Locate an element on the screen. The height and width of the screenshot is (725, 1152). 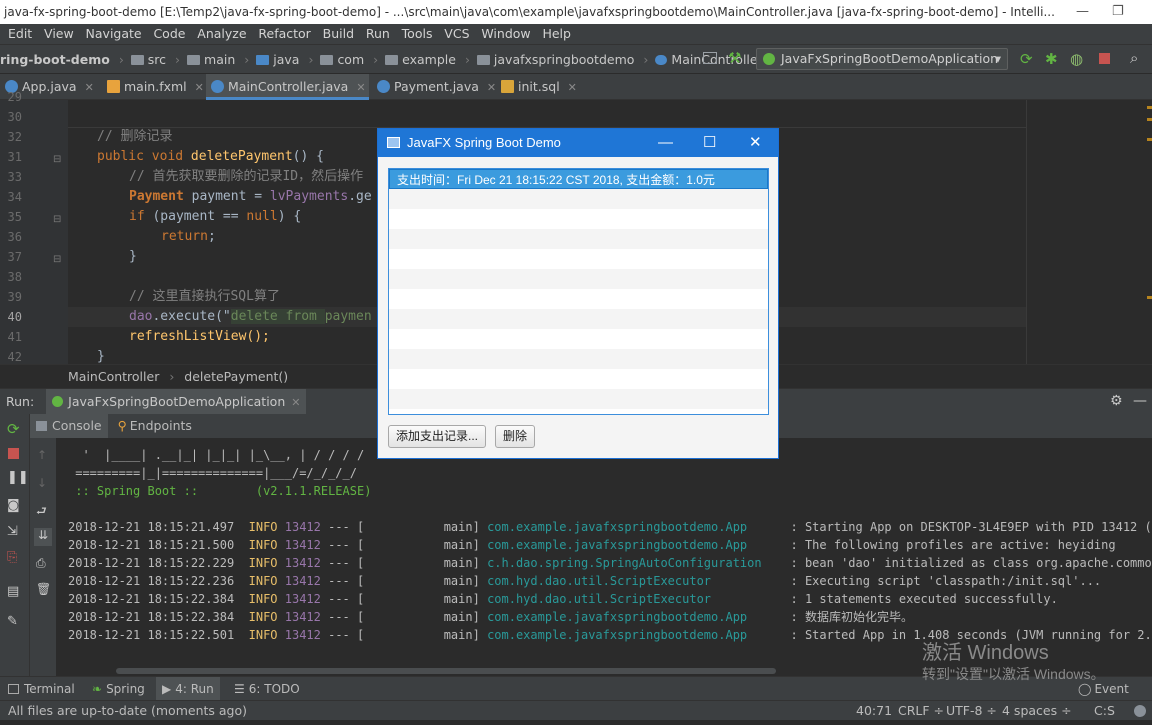
menu-vcs: VCS is located at coordinates (456, 34).